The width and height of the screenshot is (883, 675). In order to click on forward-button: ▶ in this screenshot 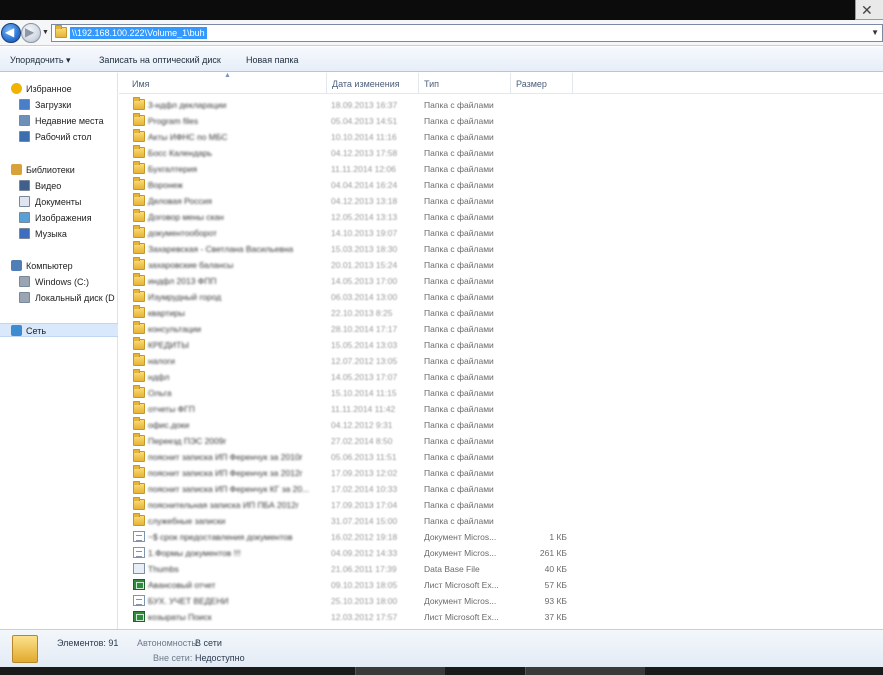, I will do `click(31, 33)`.